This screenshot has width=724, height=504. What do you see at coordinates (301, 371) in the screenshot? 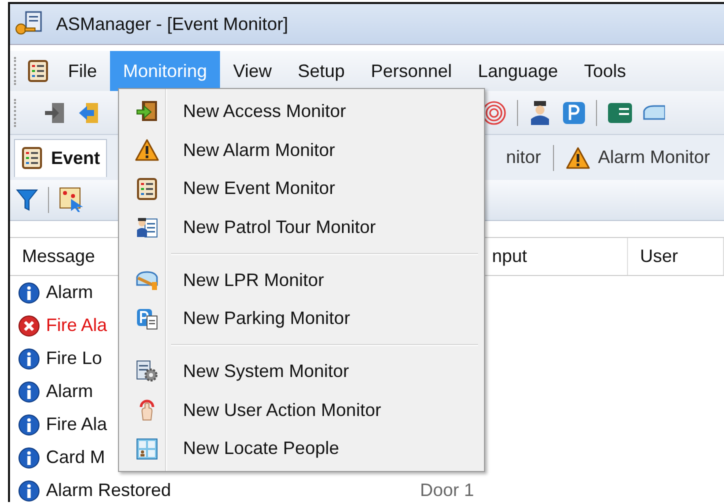
I see `menu-option: New System Monitor` at bounding box center [301, 371].